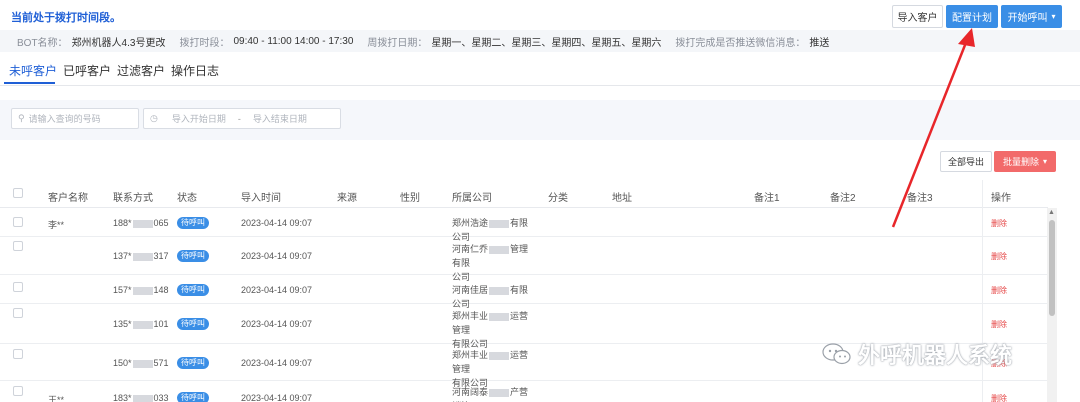 The height and width of the screenshot is (402, 1080). I want to click on company-part: 郑州丰业, so click(470, 355).